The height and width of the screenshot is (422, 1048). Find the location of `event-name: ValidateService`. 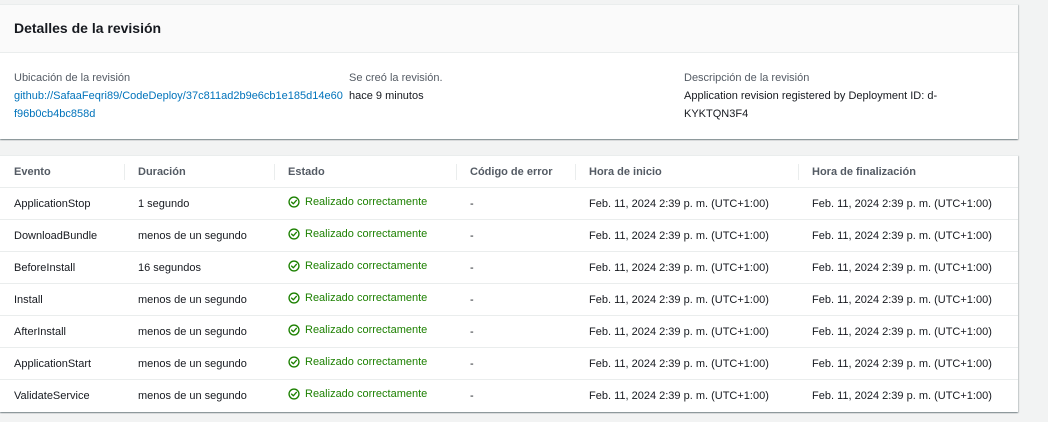

event-name: ValidateService is located at coordinates (52, 395).